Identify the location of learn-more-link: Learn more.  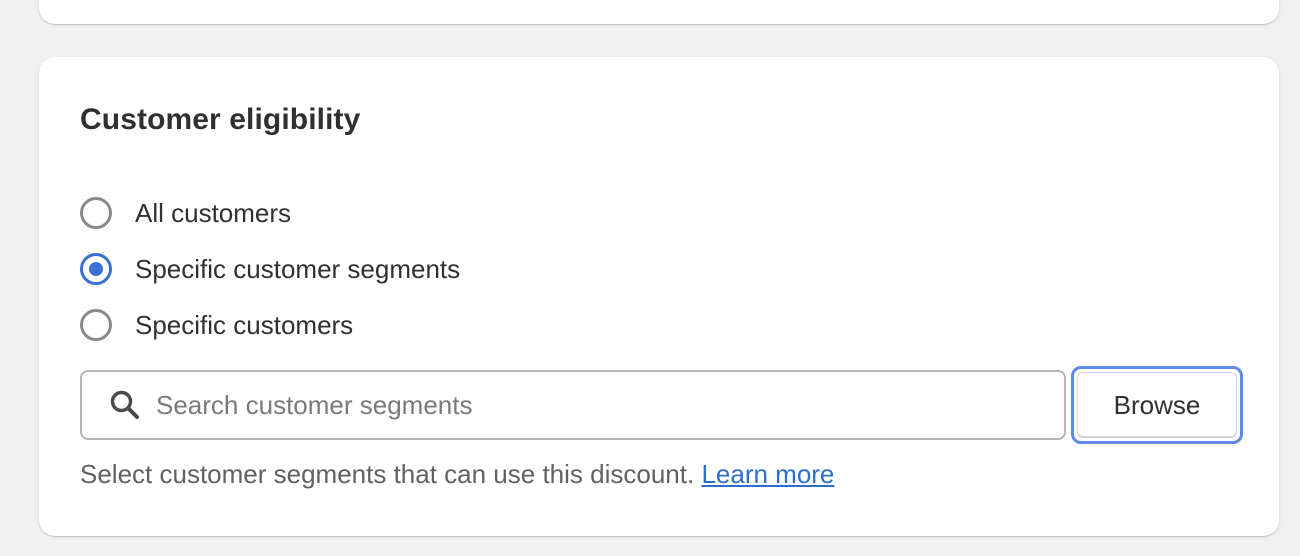
(767, 474).